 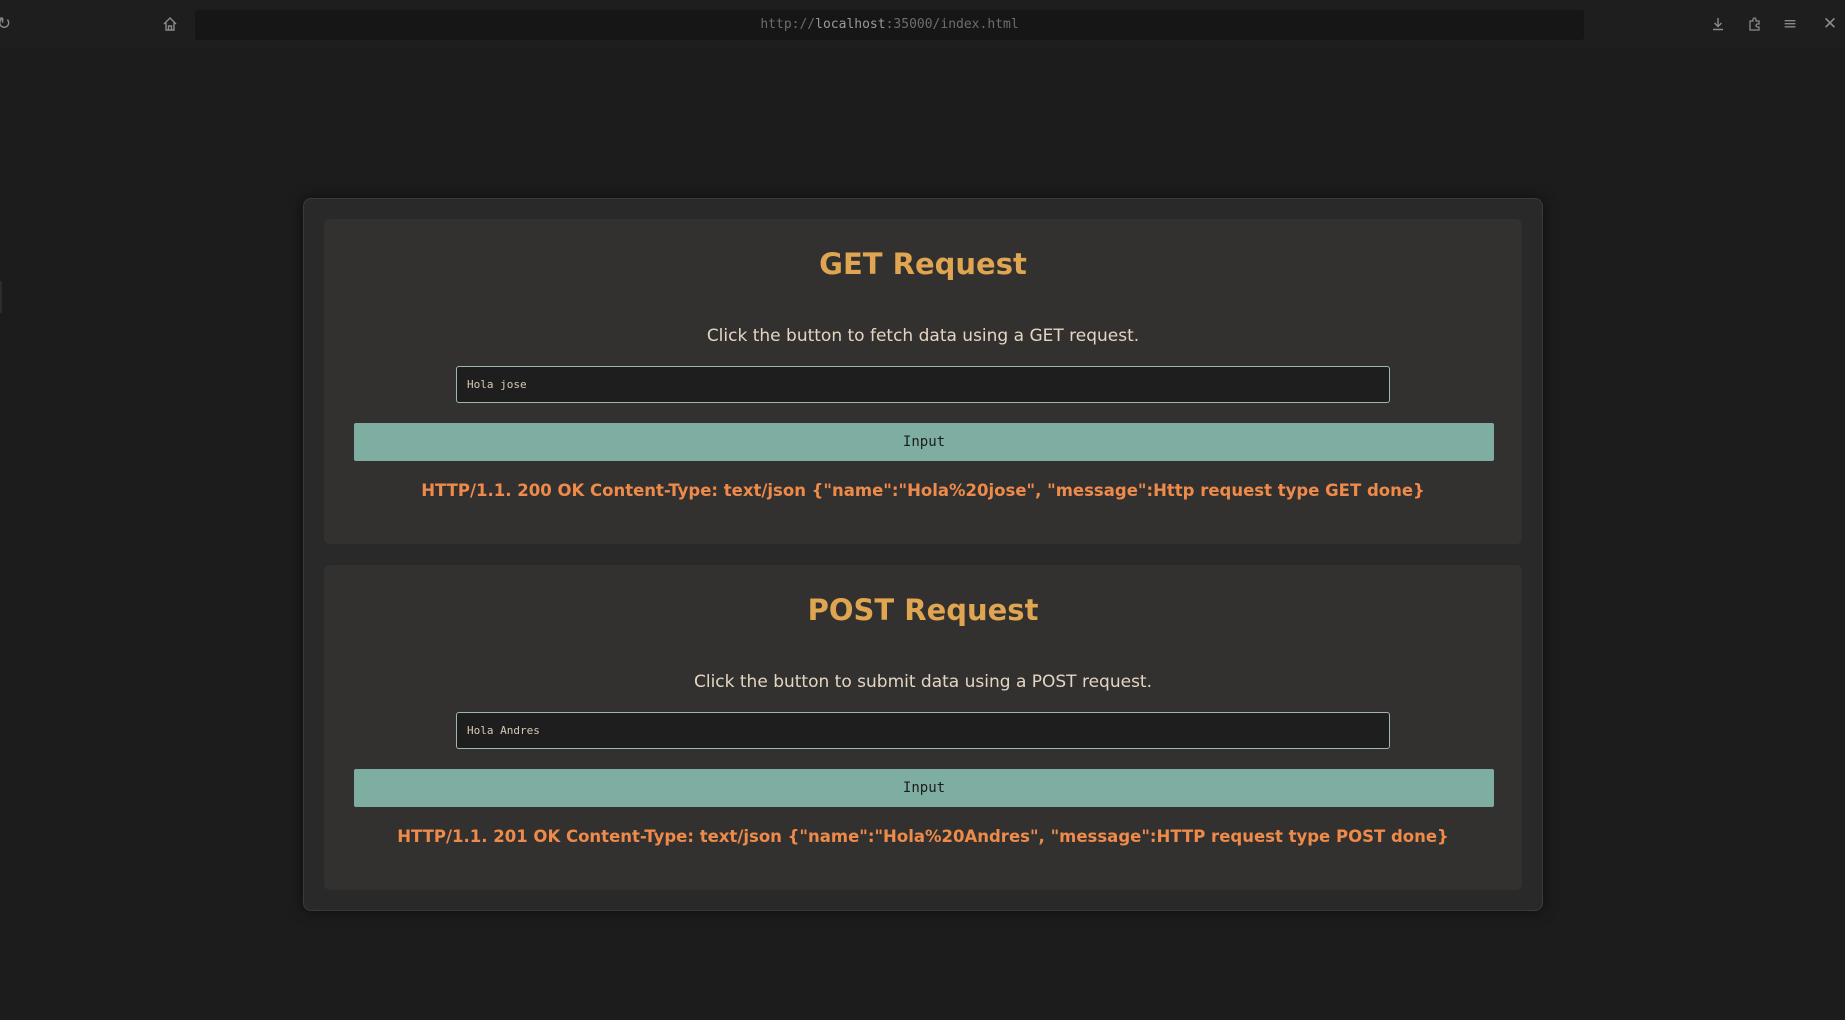 I want to click on home-icon, so click(x=170, y=24).